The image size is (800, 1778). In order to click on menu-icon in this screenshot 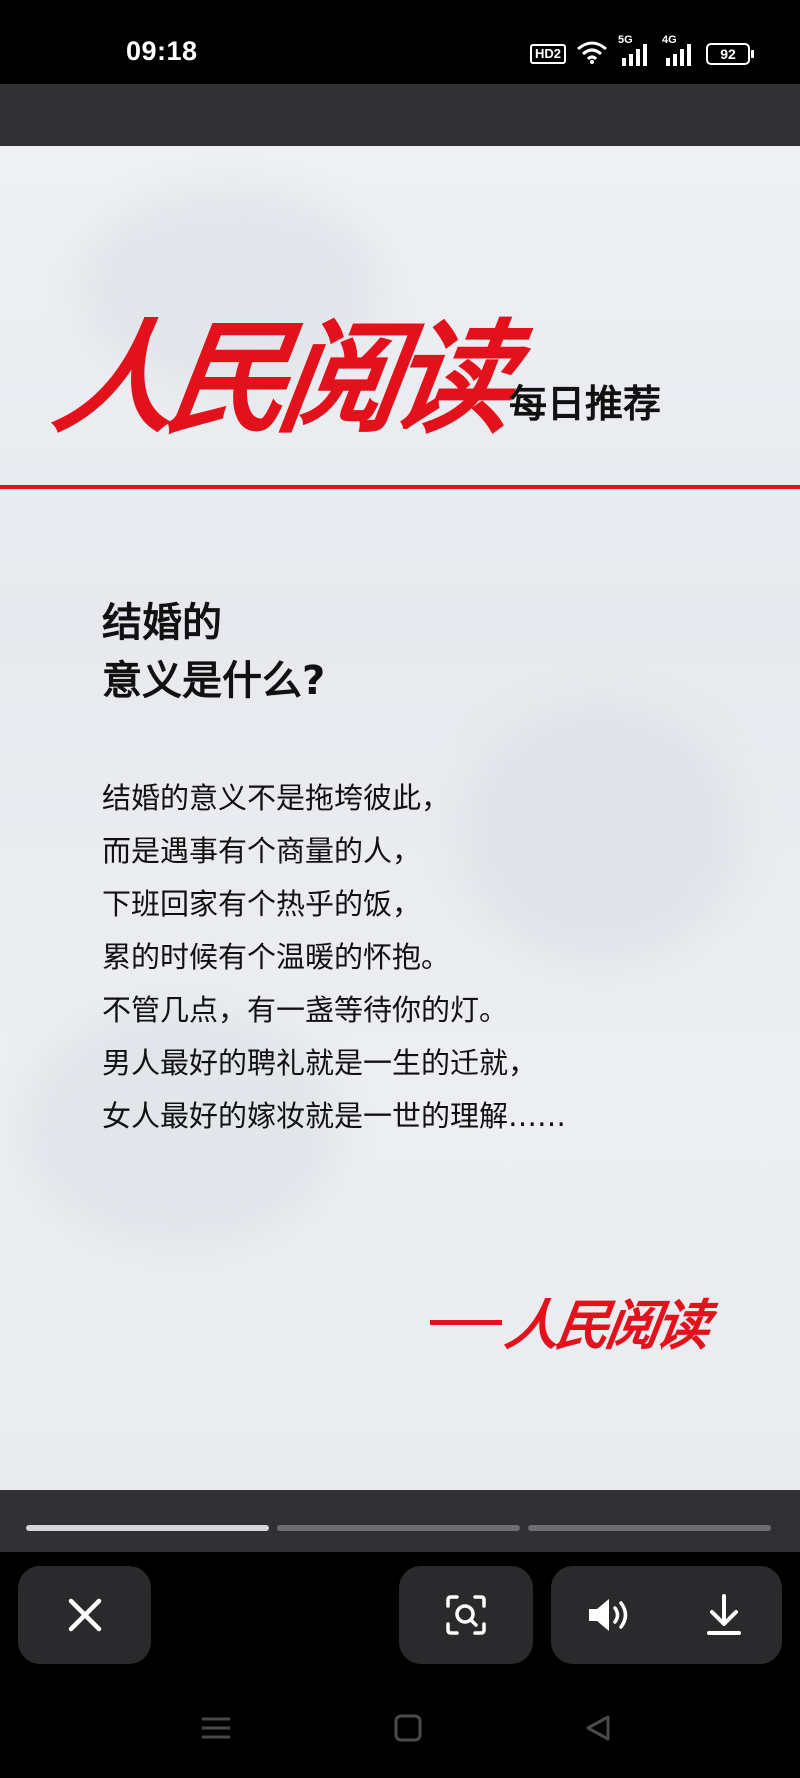, I will do `click(216, 1728)`.